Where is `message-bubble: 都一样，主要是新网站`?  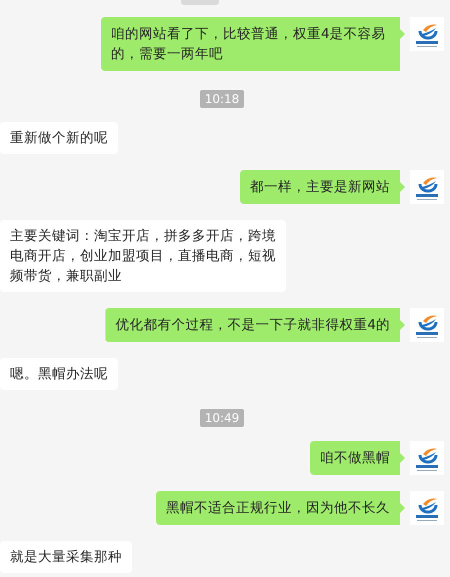 message-bubble: 都一样，主要是新网站 is located at coordinates (322, 187).